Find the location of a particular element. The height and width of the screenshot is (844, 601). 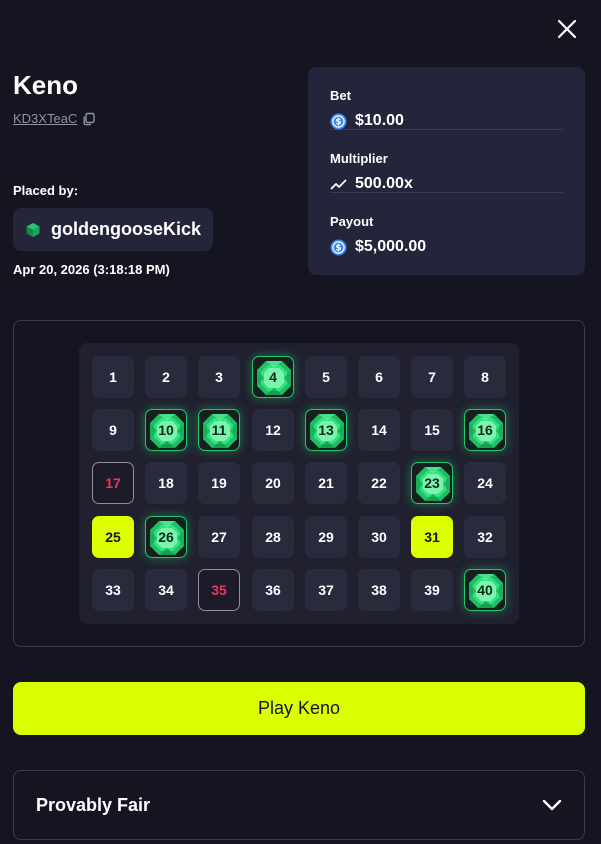

keno-tile-23: 23 is located at coordinates (432, 483).